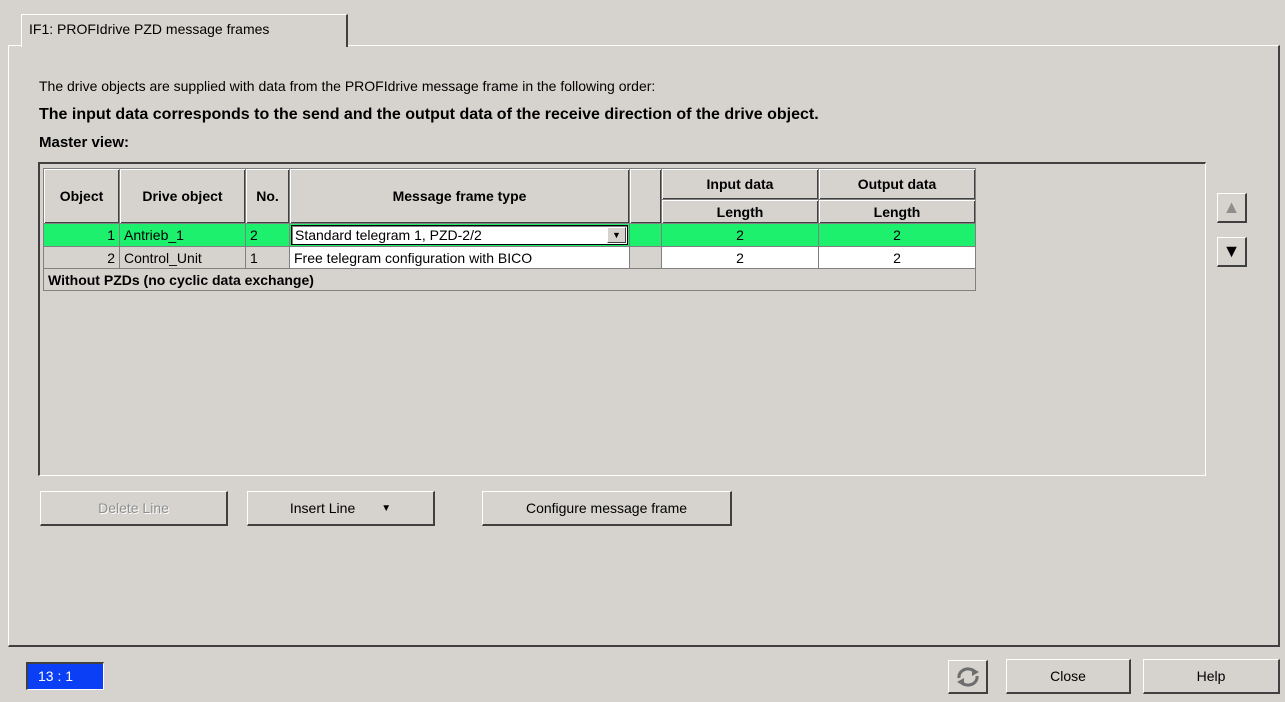  I want to click on status-indicator: 13 : 1, so click(65, 676).